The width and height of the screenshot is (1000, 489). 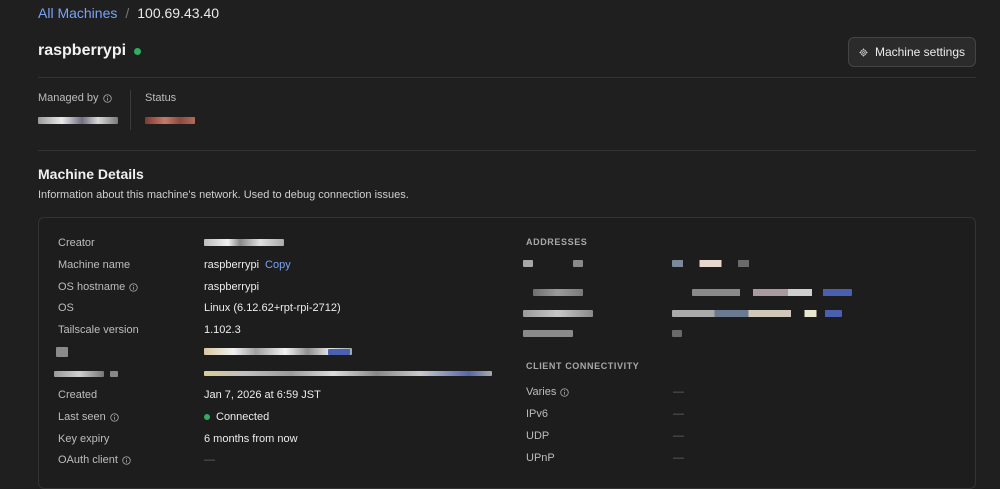 What do you see at coordinates (507, 77) in the screenshot?
I see `header-divider` at bounding box center [507, 77].